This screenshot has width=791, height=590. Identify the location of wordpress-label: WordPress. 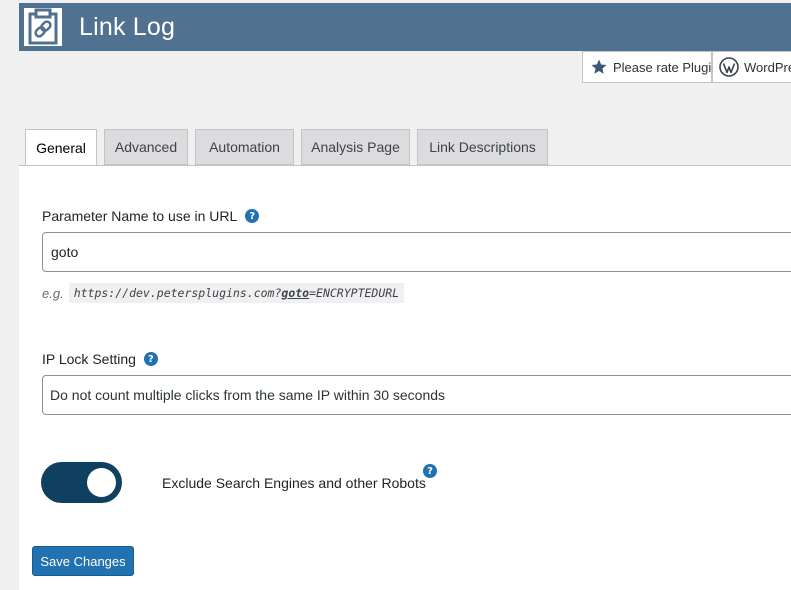
(767, 67).